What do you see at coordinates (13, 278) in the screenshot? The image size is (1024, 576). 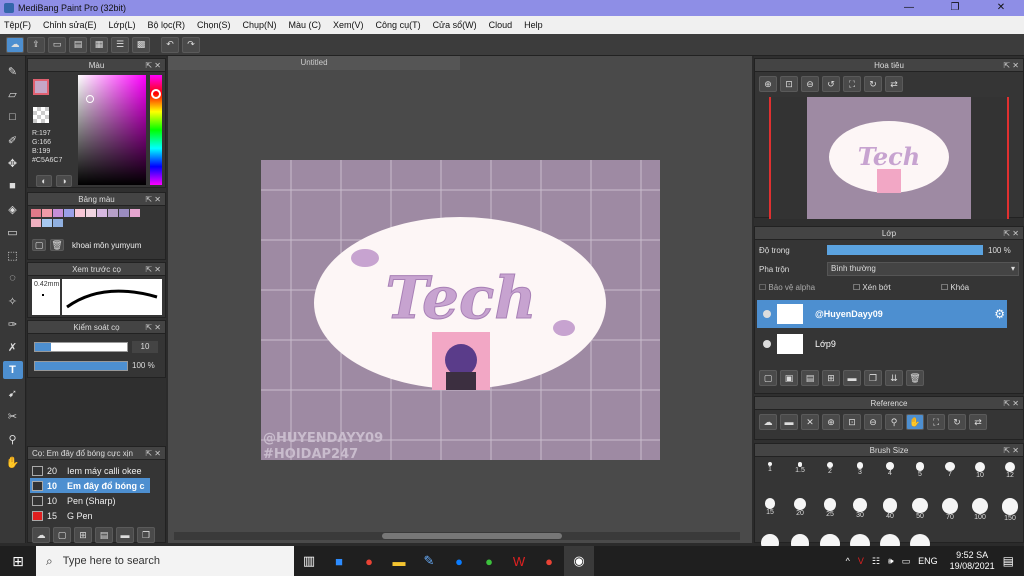 I see `lasso-tool-icon: ◌` at bounding box center [13, 278].